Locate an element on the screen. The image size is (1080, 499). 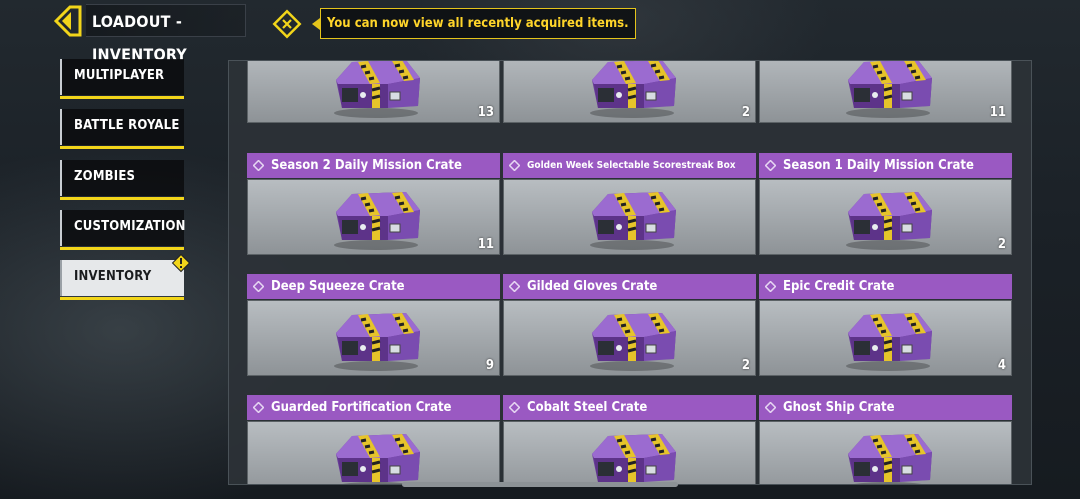
crate-title: Season 1 Daily Mission Crate is located at coordinates (885, 165).